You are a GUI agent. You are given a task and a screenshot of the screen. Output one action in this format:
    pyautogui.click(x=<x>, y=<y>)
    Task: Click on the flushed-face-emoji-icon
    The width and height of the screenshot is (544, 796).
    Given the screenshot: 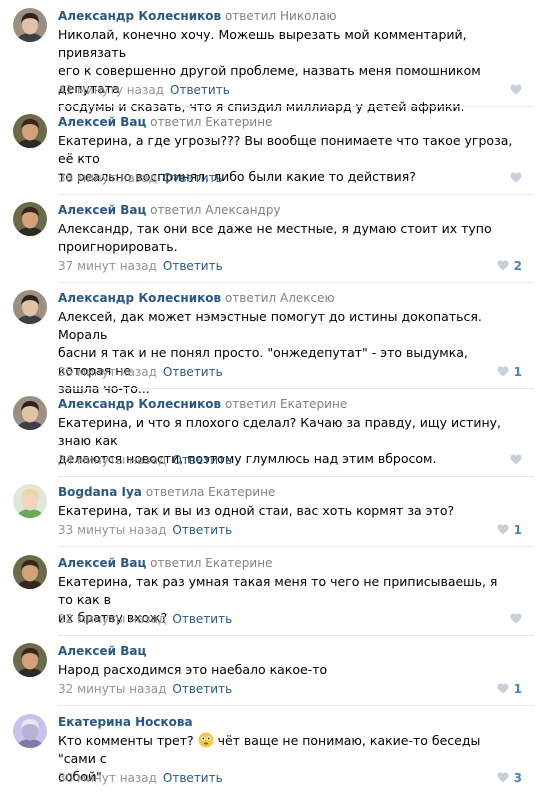 What is the action you would take?
    pyautogui.click(x=206, y=740)
    